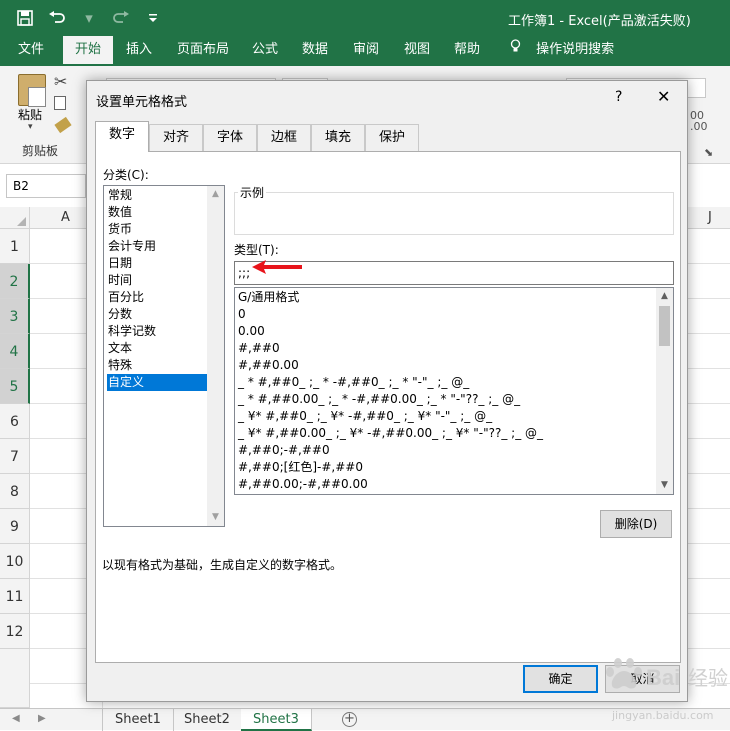  I want to click on row-header-10: 10, so click(15, 561).